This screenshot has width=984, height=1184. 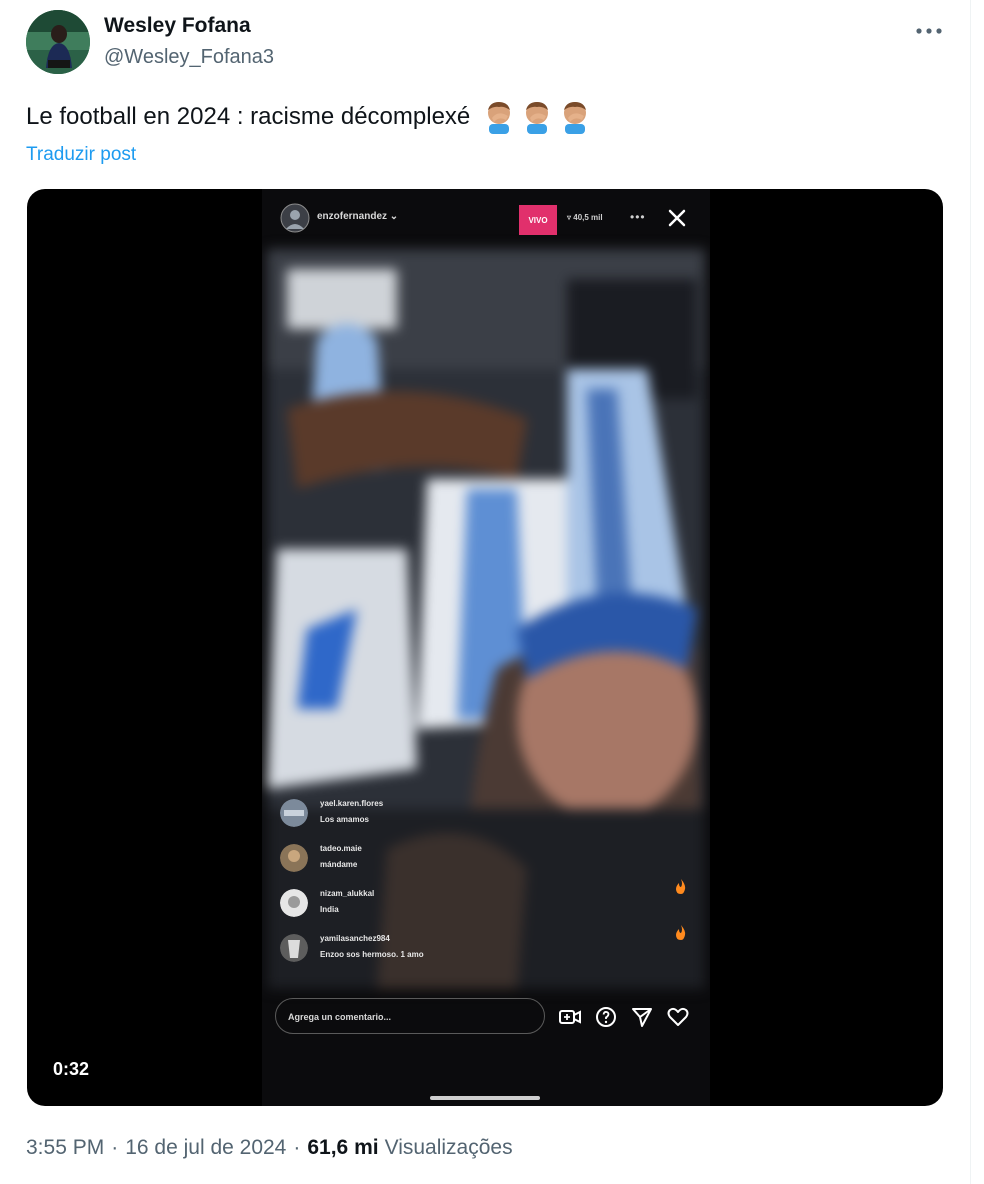 I want to click on comment-username: nizam_alukkal, so click(x=347, y=893).